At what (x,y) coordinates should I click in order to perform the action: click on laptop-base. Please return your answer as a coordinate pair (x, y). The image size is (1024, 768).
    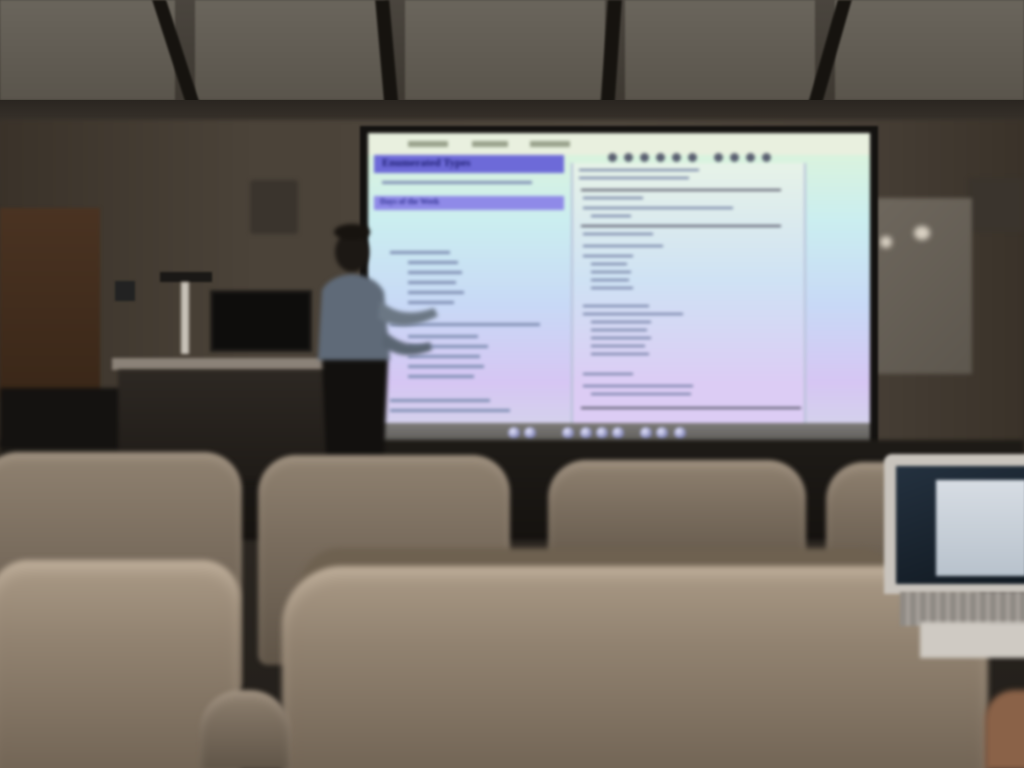
    Looking at the image, I should click on (972, 640).